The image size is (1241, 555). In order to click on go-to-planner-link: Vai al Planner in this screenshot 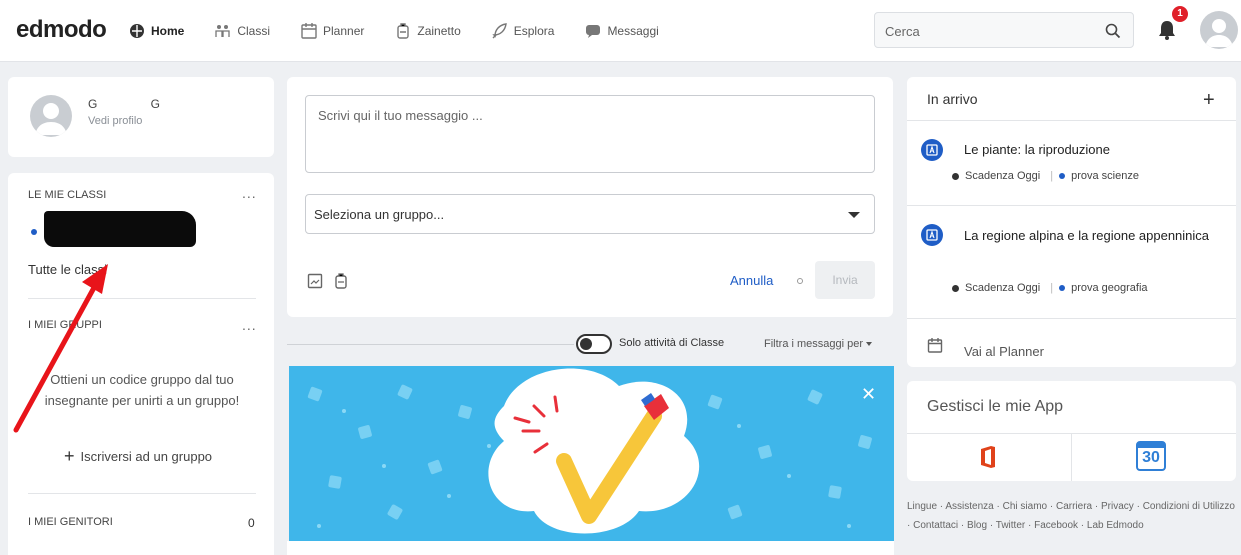, I will do `click(1004, 351)`.